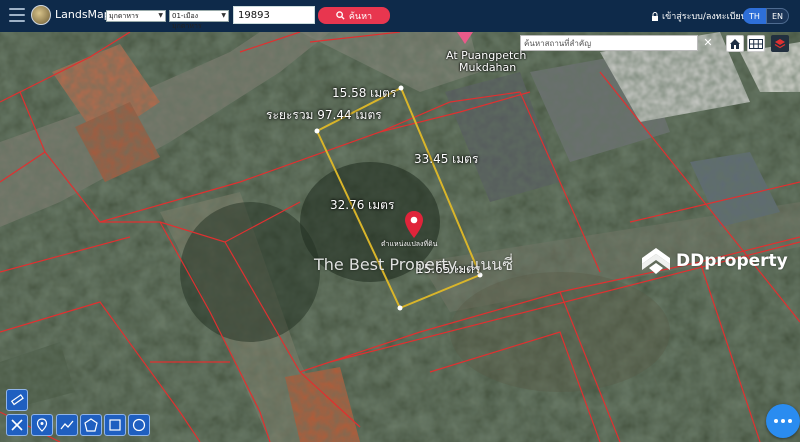  I want to click on polygon-icon, so click(91, 425).